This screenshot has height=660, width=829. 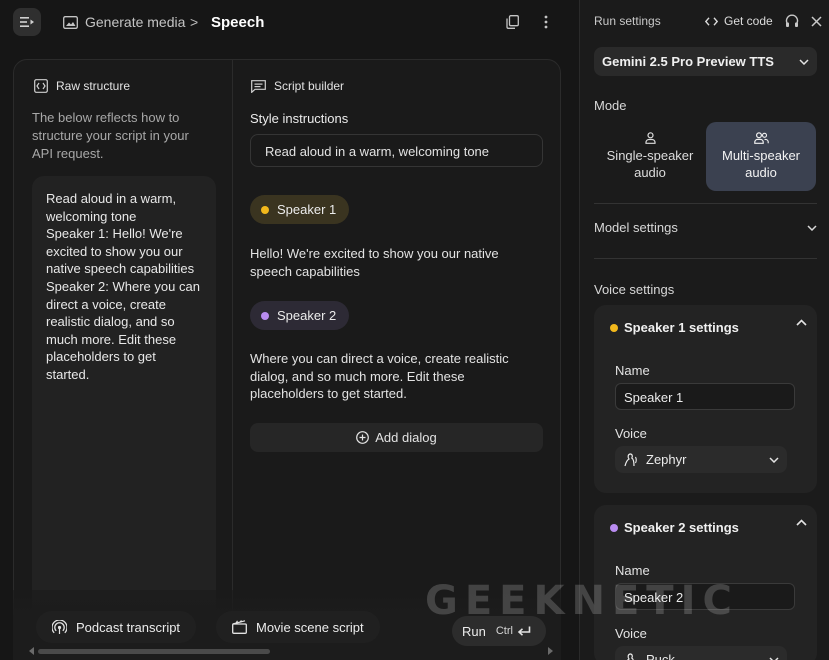 I want to click on copy-icon, so click(x=512, y=22).